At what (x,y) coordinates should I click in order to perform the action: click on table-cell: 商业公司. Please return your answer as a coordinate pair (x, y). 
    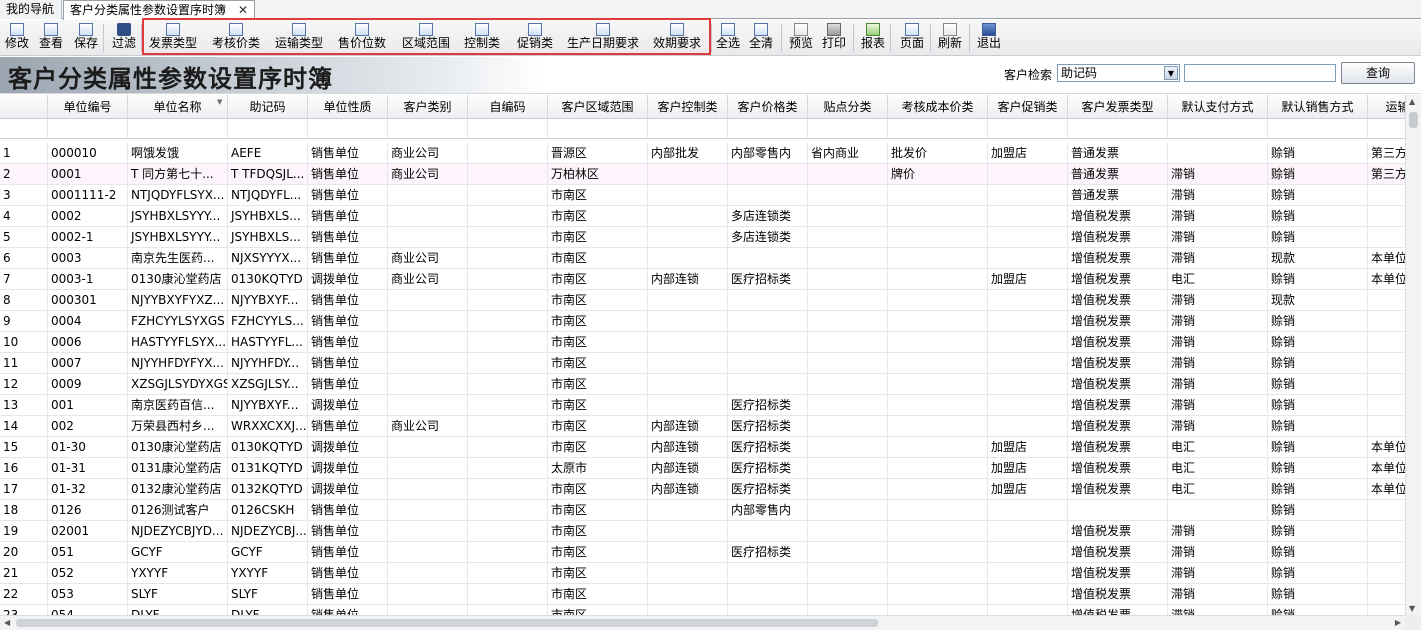
    Looking at the image, I should click on (428, 426).